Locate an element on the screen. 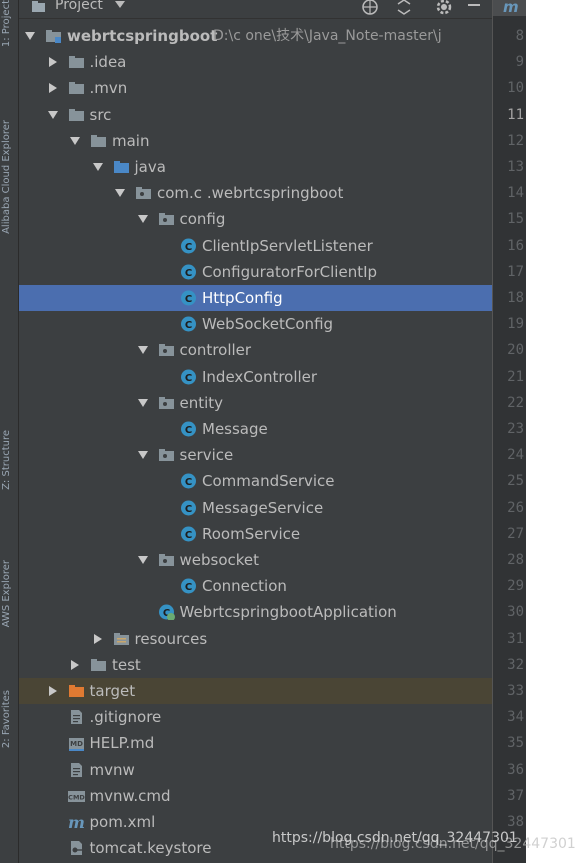 This screenshot has height=863, width=581. tree-row: C WebSocketConfig is located at coordinates (255, 324).